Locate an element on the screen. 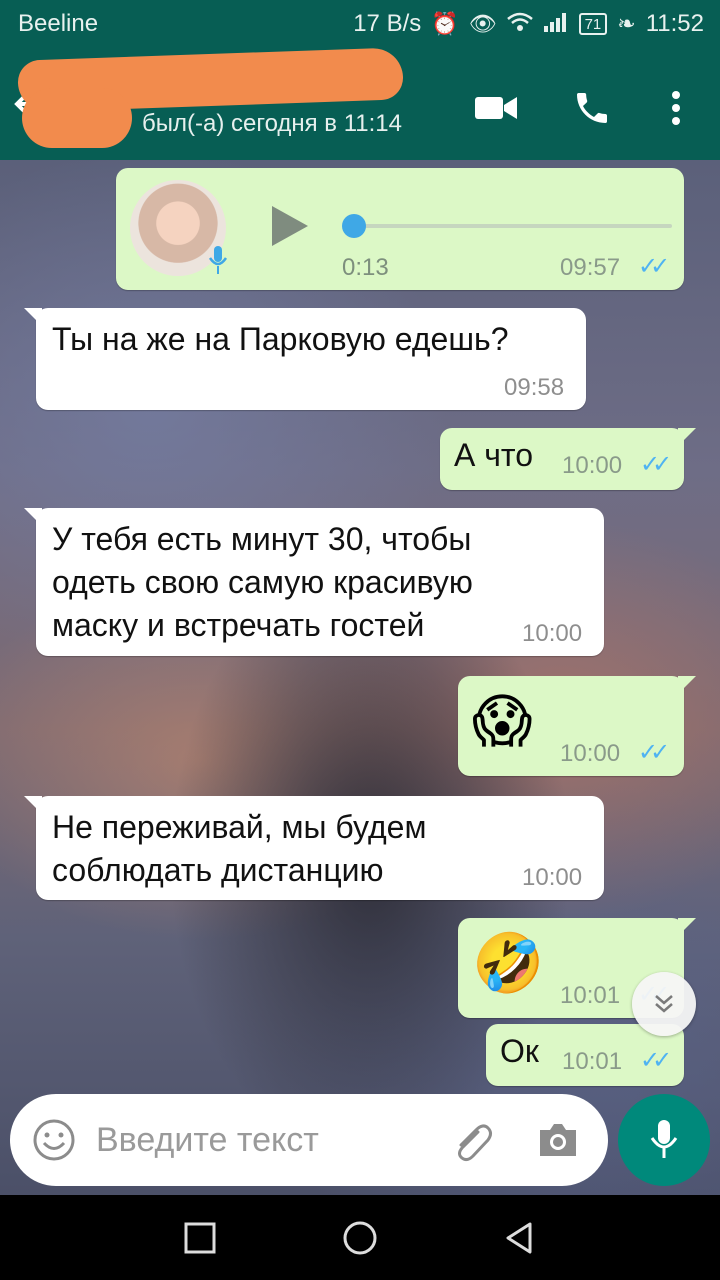 The width and height of the screenshot is (720, 1280). status-bar: Beeline 17 B/s ⏰ 👁 71 ❧ 11:52 is located at coordinates (360, 24).